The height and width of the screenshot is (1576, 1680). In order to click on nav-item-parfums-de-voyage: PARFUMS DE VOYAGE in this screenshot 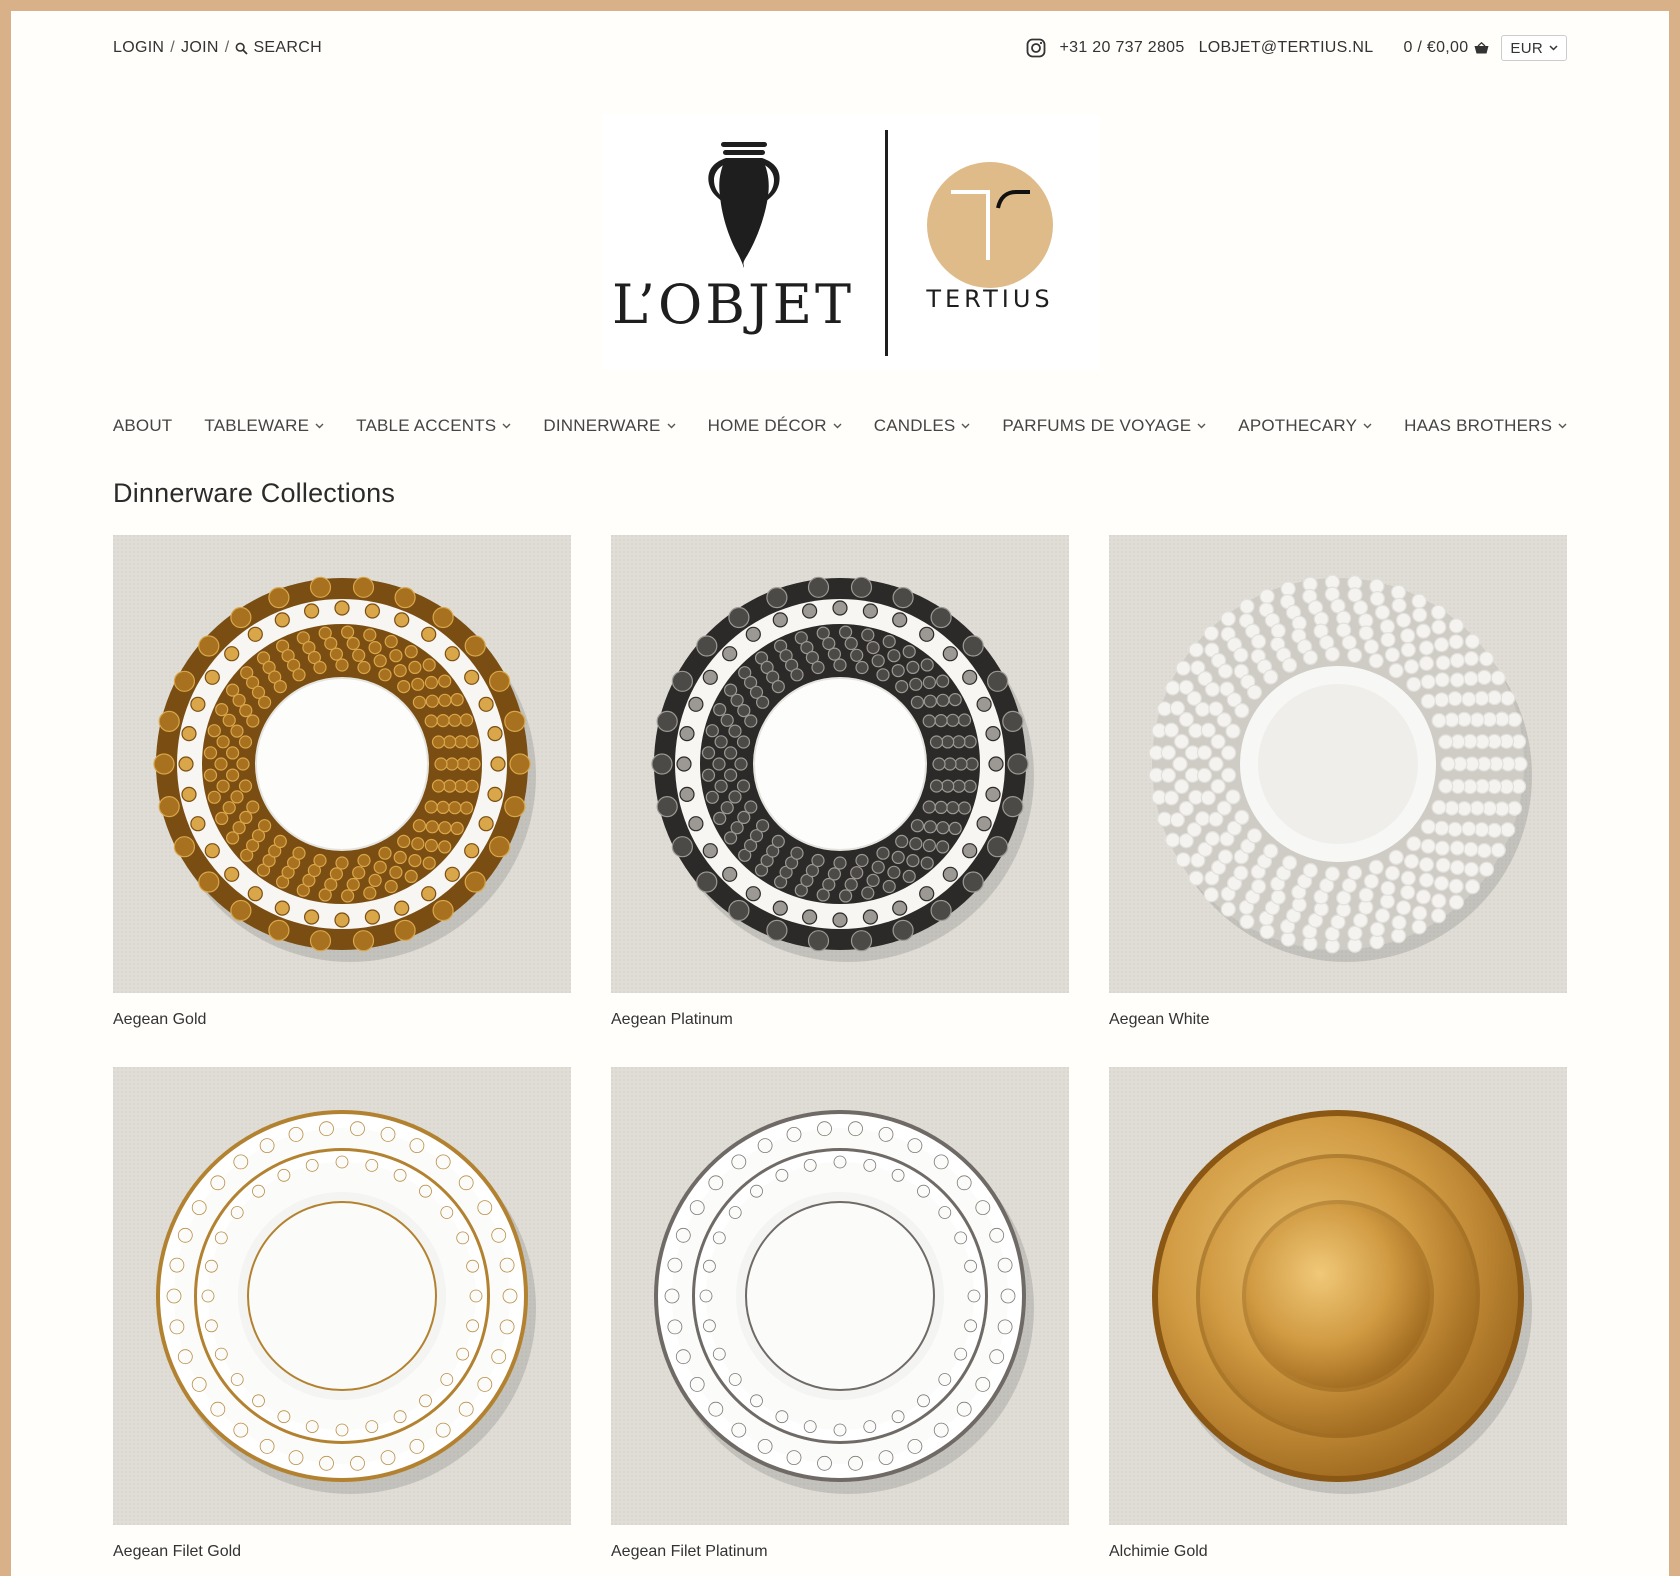, I will do `click(1104, 426)`.